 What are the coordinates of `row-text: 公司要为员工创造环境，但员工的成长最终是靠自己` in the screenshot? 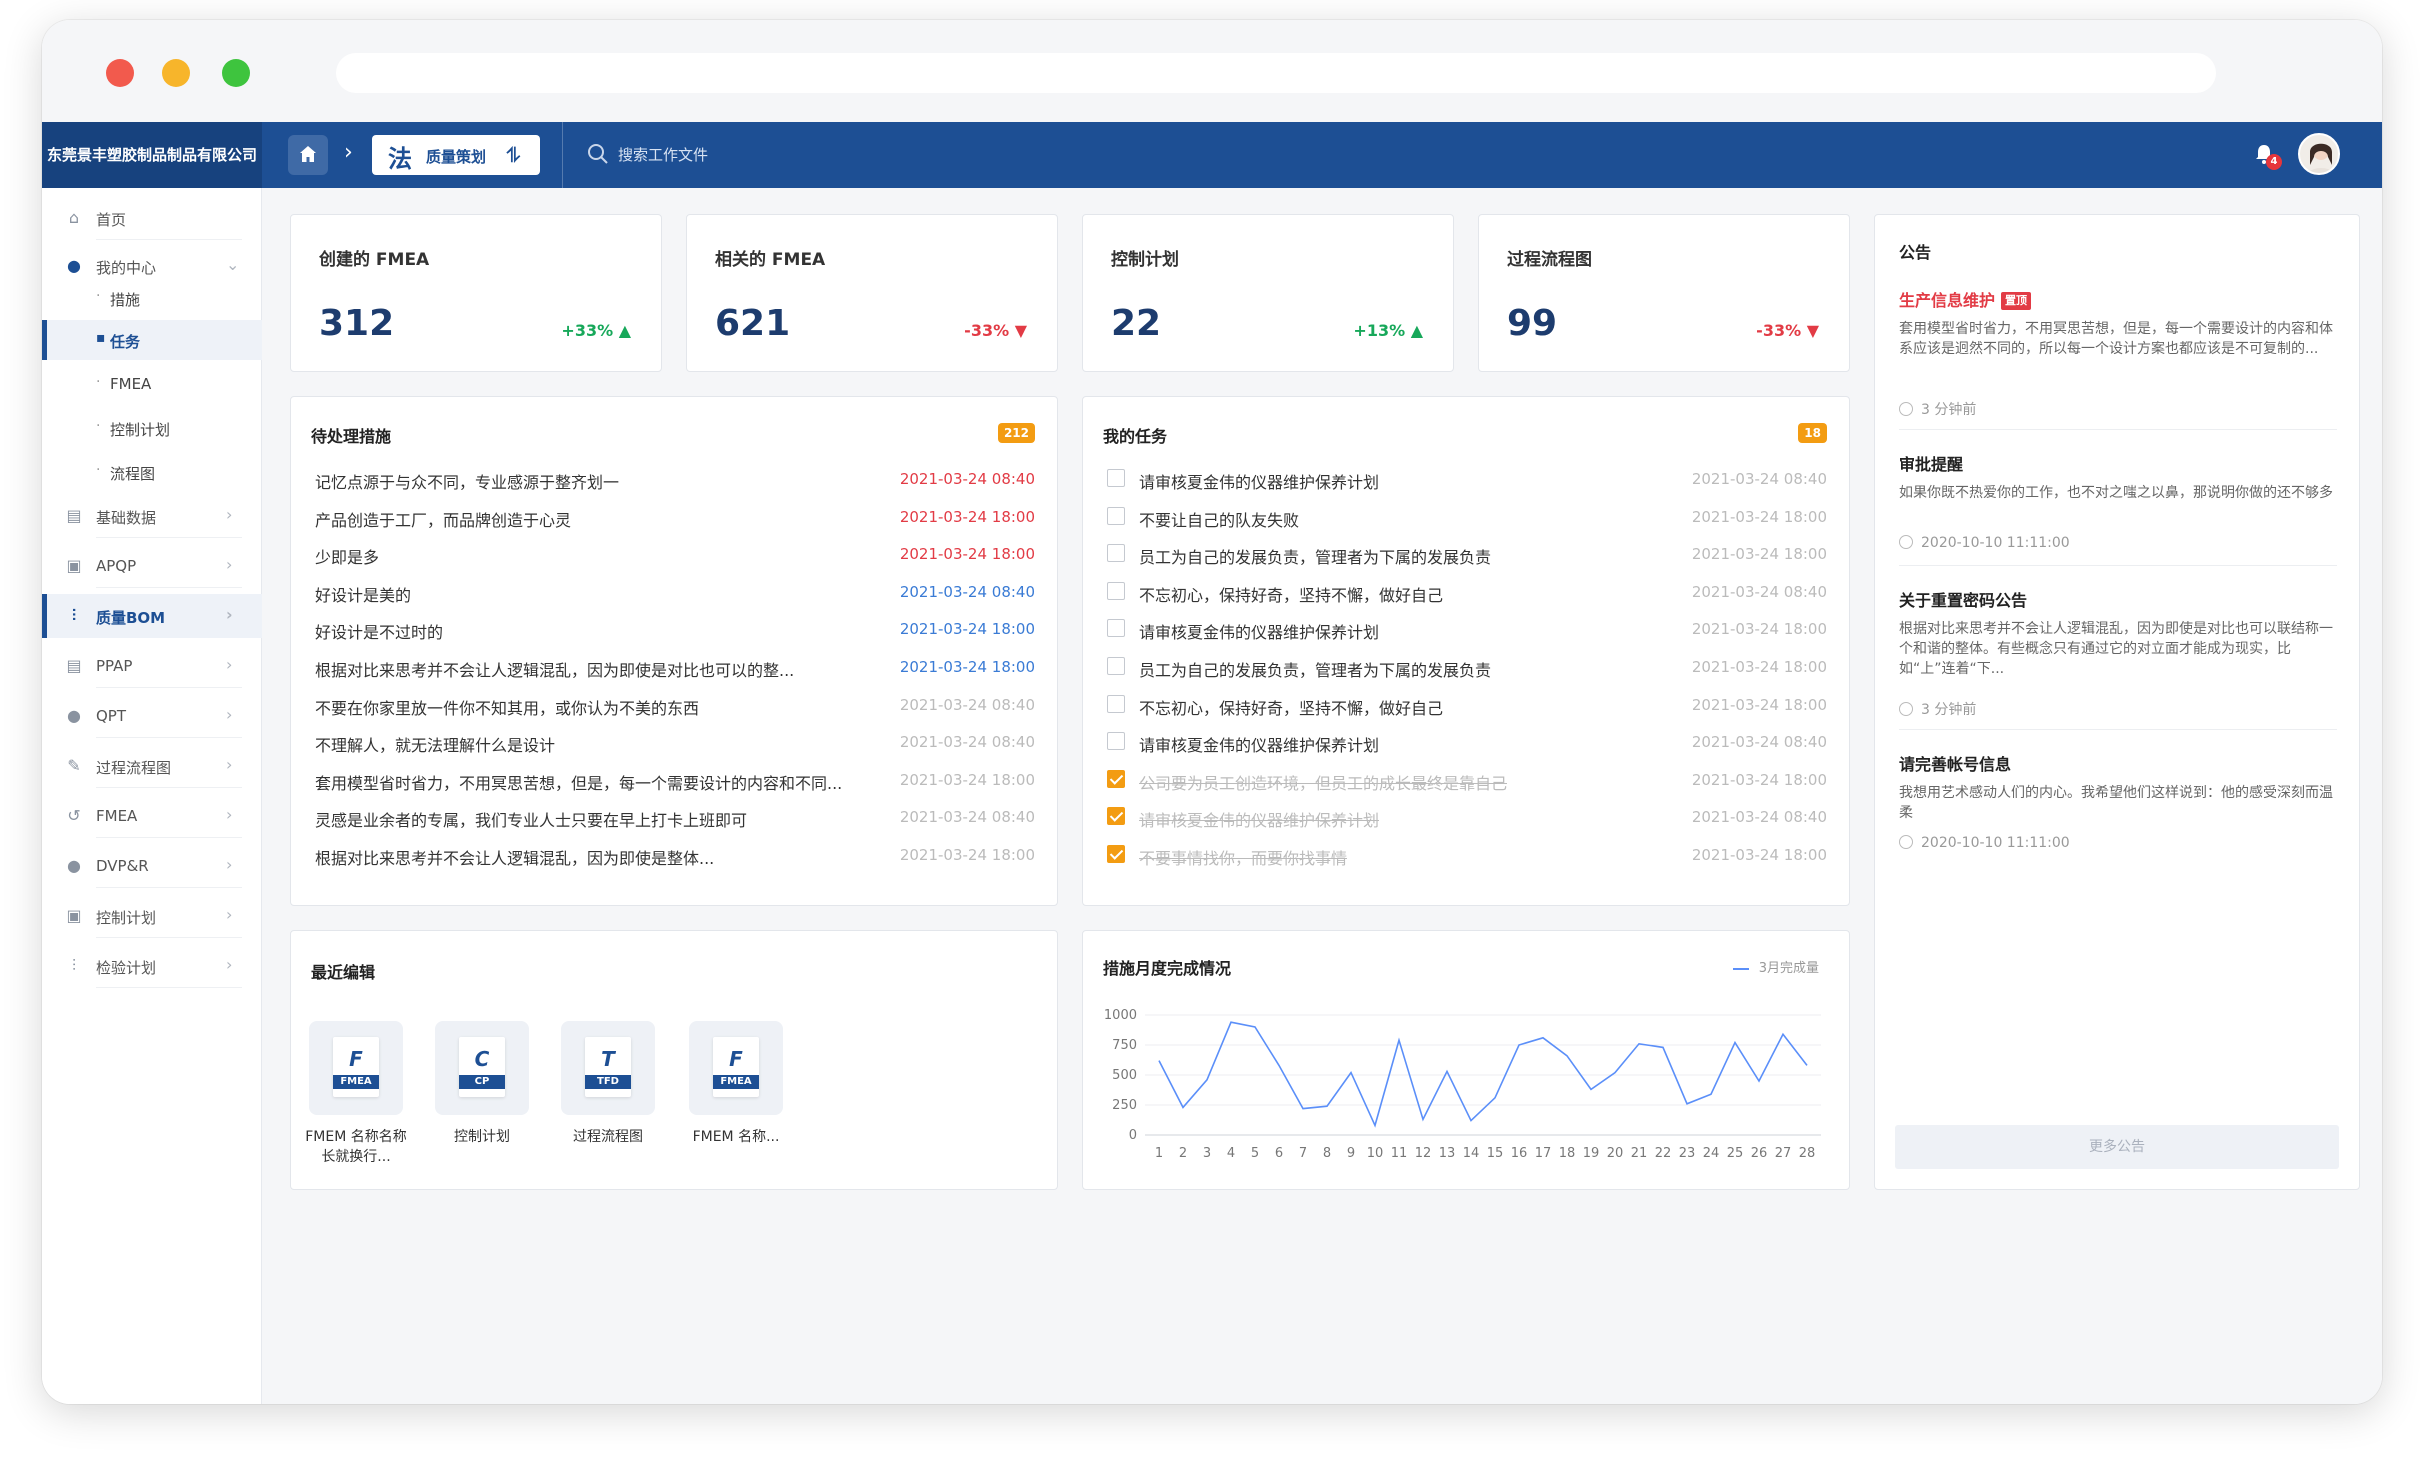 It's located at (1323, 783).